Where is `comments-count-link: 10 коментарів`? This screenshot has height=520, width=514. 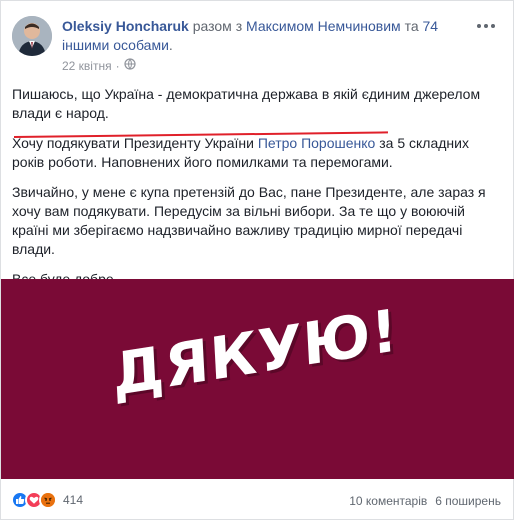
comments-count-link: 10 коментарів is located at coordinates (388, 501).